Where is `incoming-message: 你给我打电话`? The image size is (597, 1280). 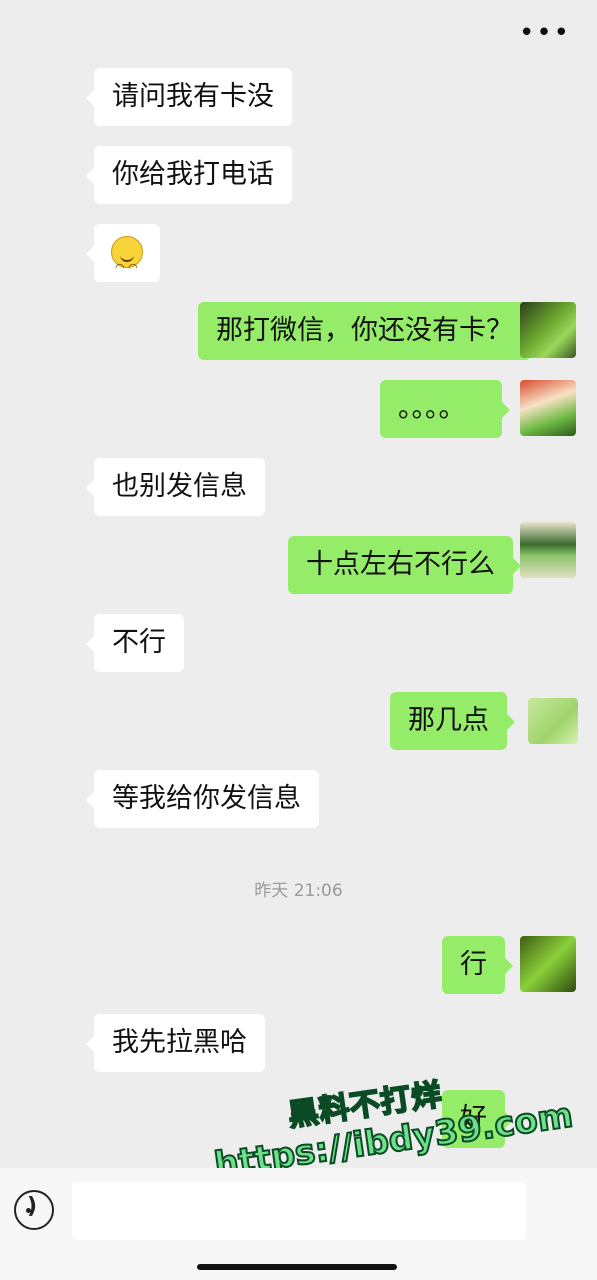
incoming-message: 你给我打电话 is located at coordinates (189, 175).